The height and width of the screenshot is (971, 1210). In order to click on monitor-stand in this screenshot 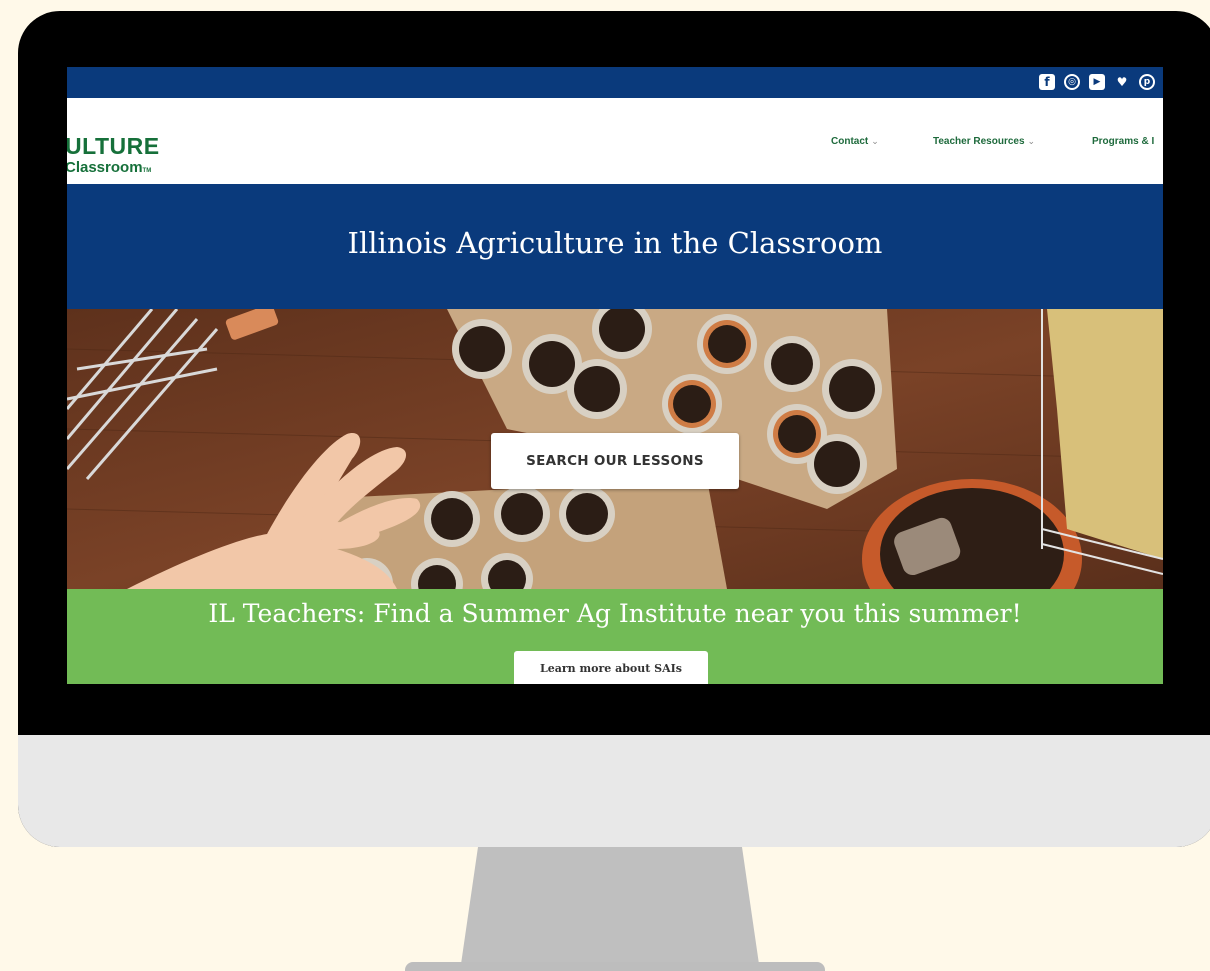, I will do `click(610, 909)`.